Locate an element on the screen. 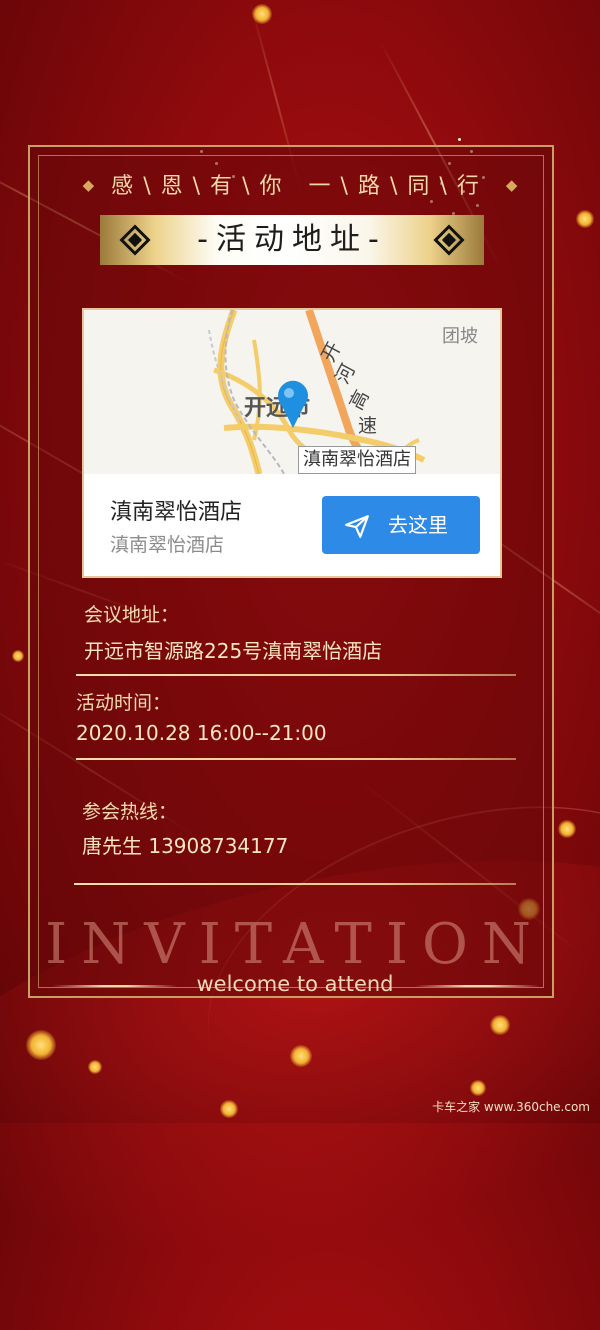  highway-char: 高 is located at coordinates (359, 400).